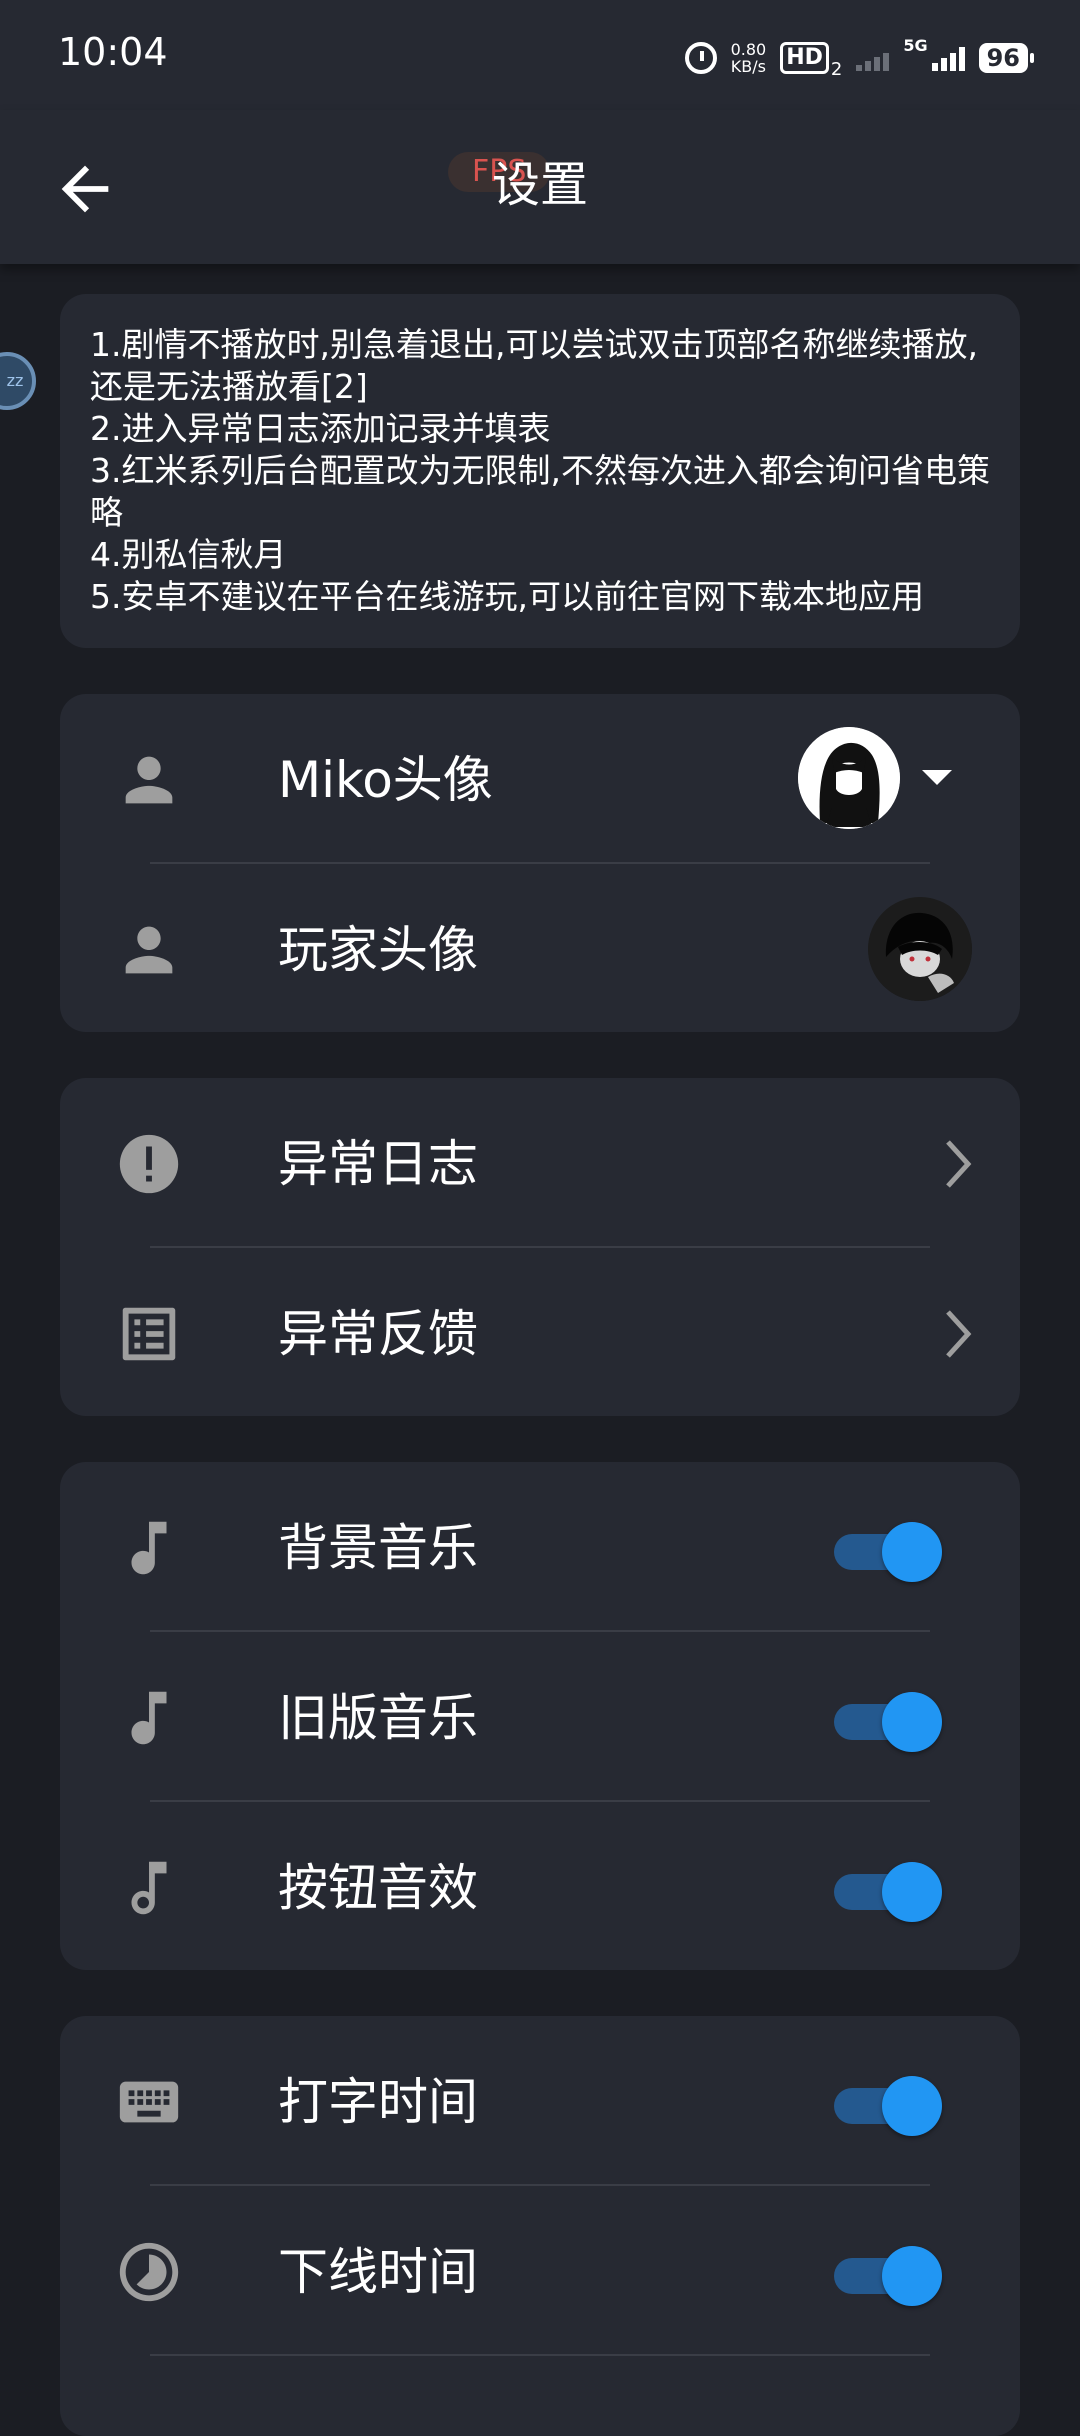 The width and height of the screenshot is (1080, 2436). What do you see at coordinates (540, 2101) in the screenshot?
I see `typing-time-row: 打字时间` at bounding box center [540, 2101].